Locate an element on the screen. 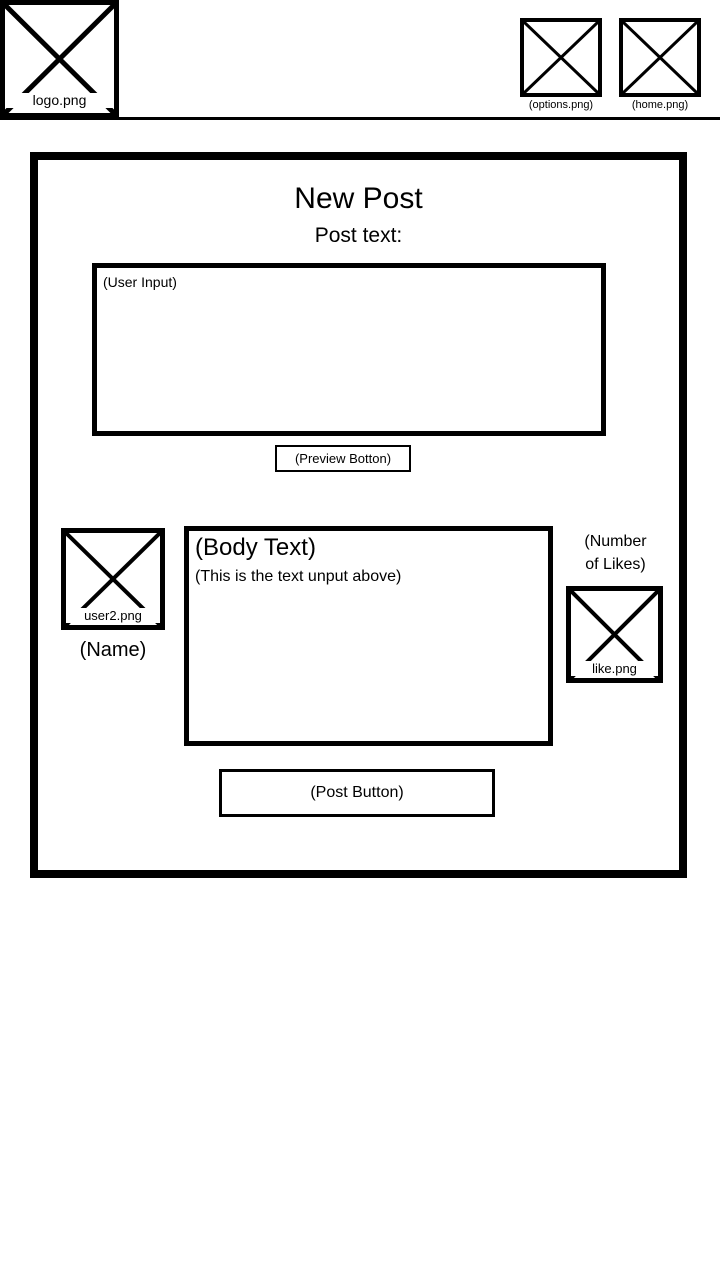  like-button: like.png is located at coordinates (614, 634).